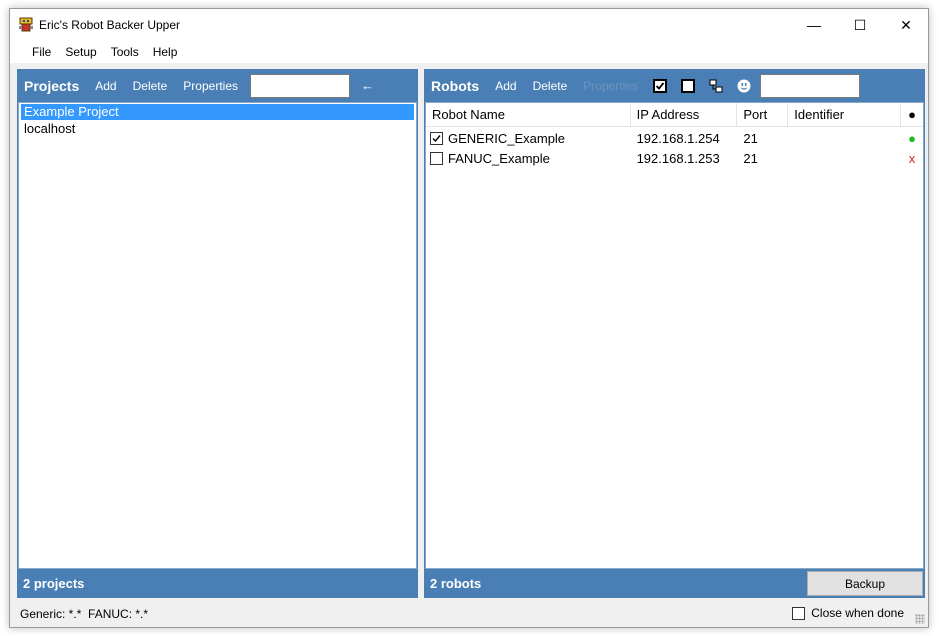 Image resolution: width=939 pixels, height=636 pixels. What do you see at coordinates (80, 52) in the screenshot?
I see `menu-setup: Setup` at bounding box center [80, 52].